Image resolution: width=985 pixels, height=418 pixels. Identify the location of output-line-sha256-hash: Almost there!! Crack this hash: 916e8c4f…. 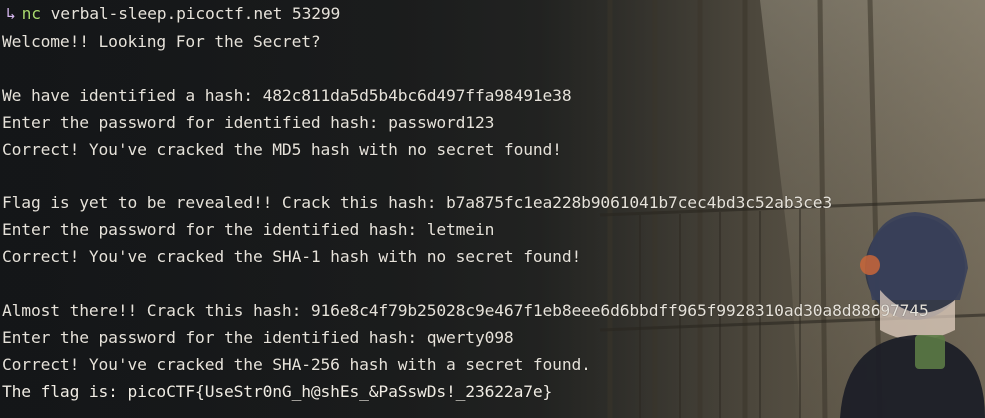
(465, 310).